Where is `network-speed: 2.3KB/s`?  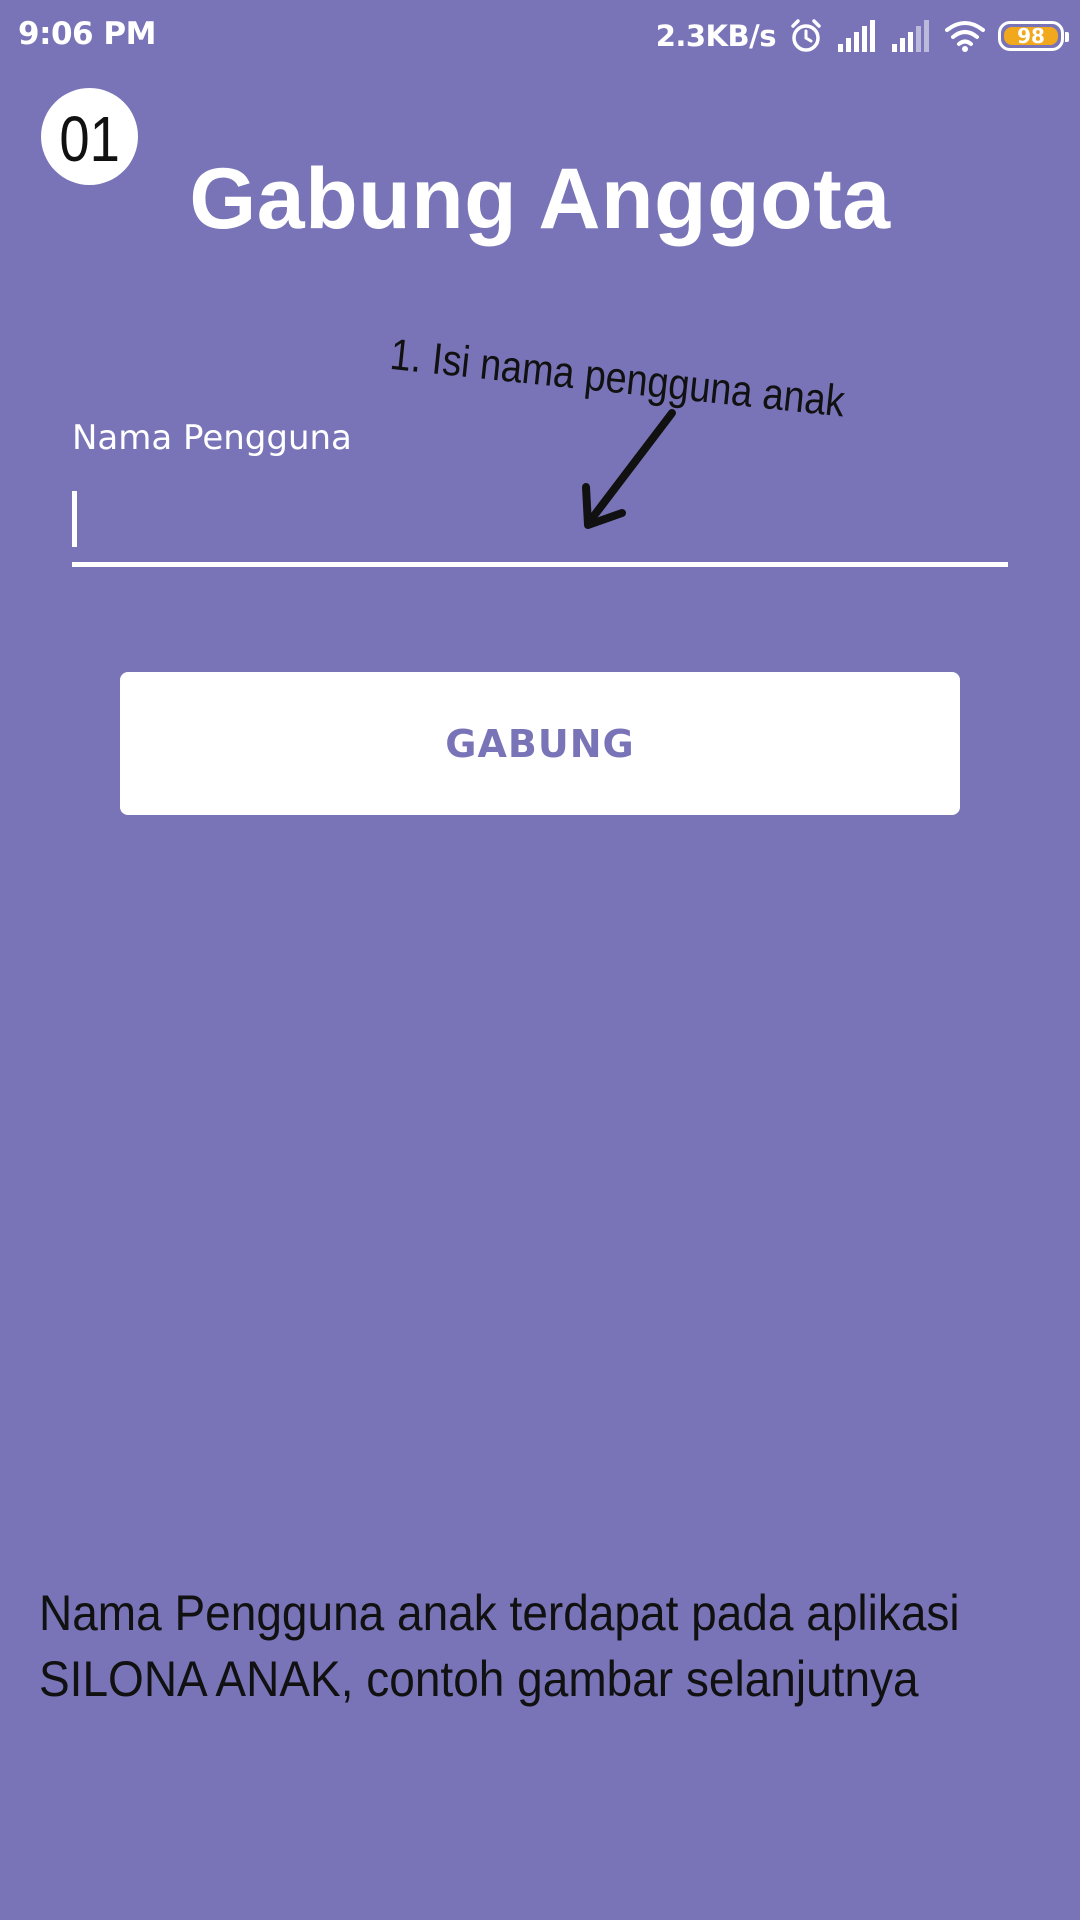 network-speed: 2.3KB/s is located at coordinates (716, 36).